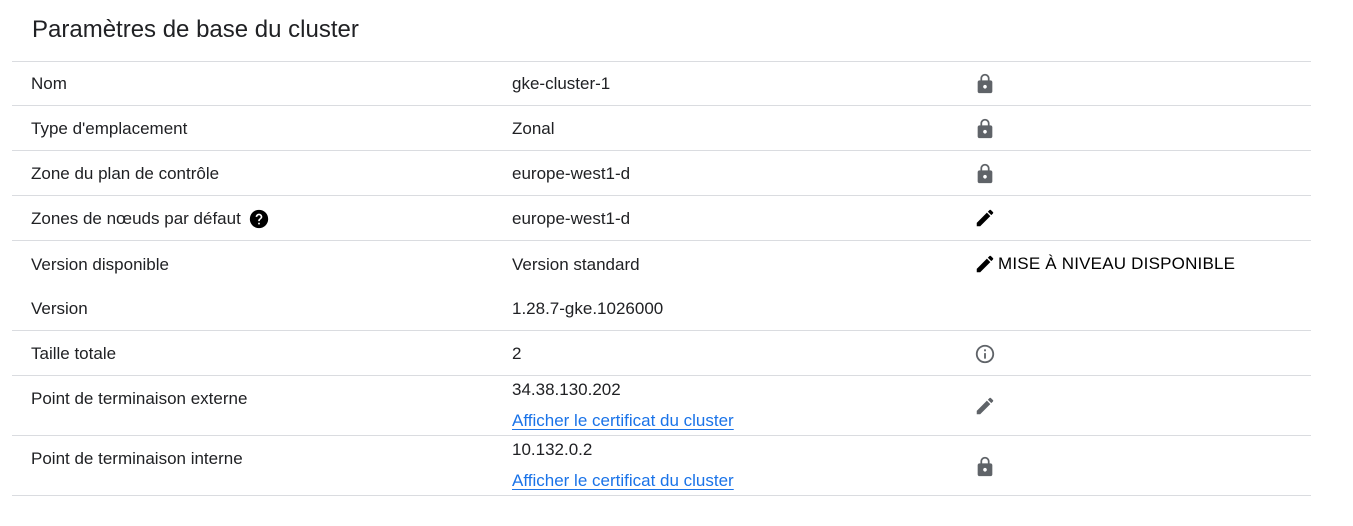 Image resolution: width=1353 pixels, height=526 pixels. I want to click on table-row-version: Version 1.28.7-gke.1026000, so click(661, 308).